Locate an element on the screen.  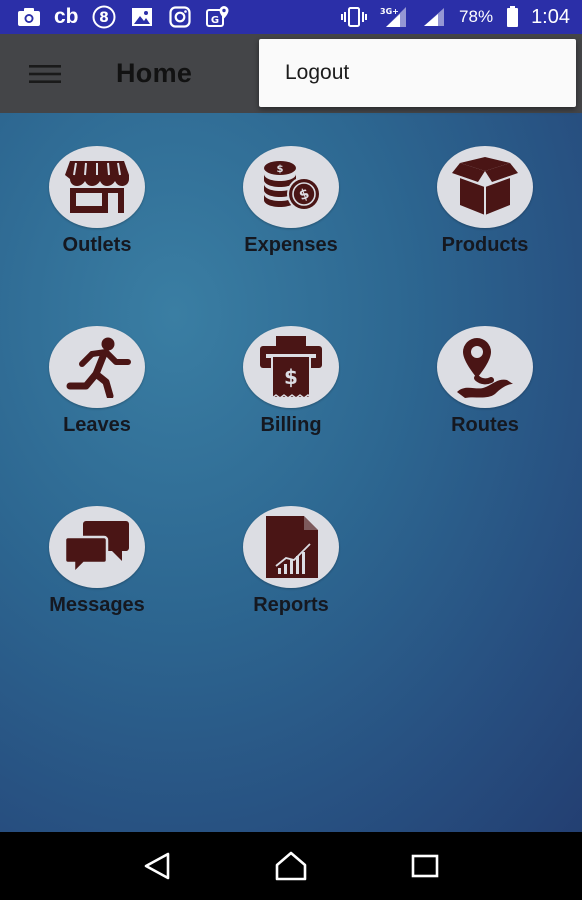
network-type-label: 3G+ is located at coordinates (389, 11).